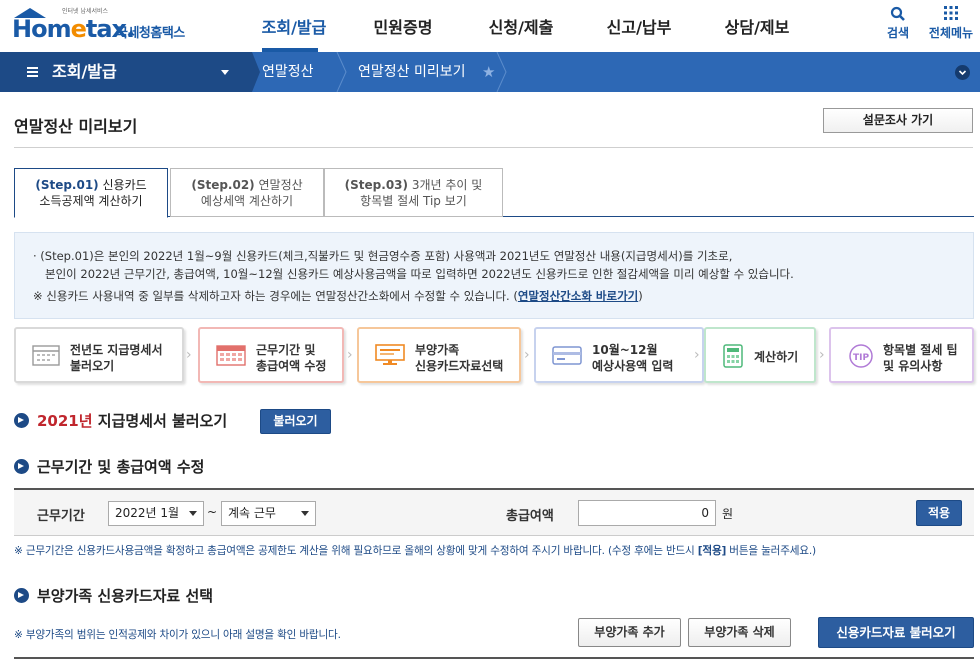 Image resolution: width=980 pixels, height=662 pixels. I want to click on nav-inquiry-issue: 조회/발급, so click(294, 26).